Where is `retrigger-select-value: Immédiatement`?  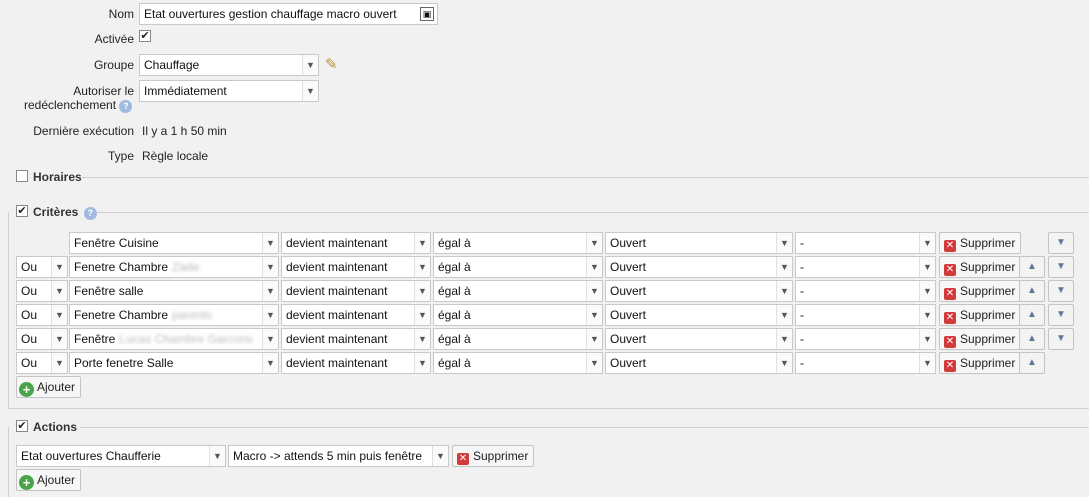
retrigger-select-value: Immédiatement is located at coordinates (185, 91).